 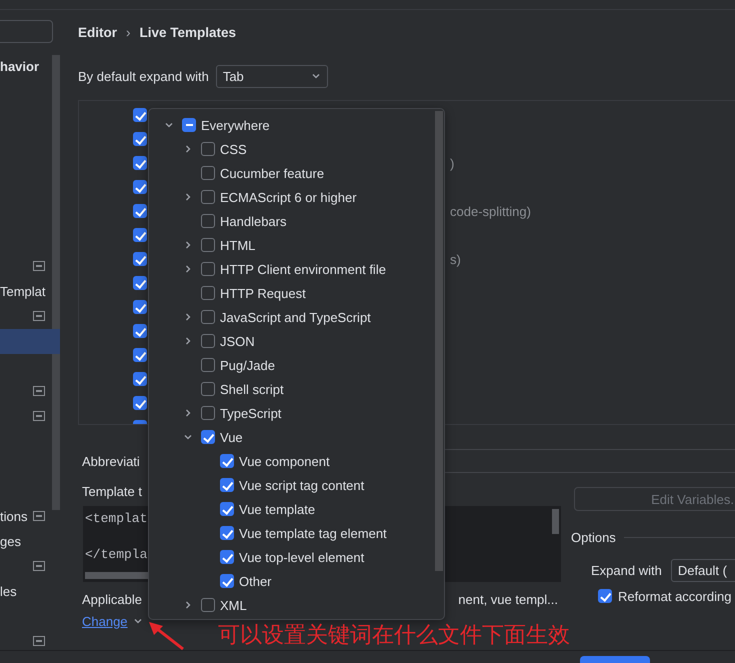 What do you see at coordinates (20, 66) in the screenshot?
I see `sidebar-item: havior` at bounding box center [20, 66].